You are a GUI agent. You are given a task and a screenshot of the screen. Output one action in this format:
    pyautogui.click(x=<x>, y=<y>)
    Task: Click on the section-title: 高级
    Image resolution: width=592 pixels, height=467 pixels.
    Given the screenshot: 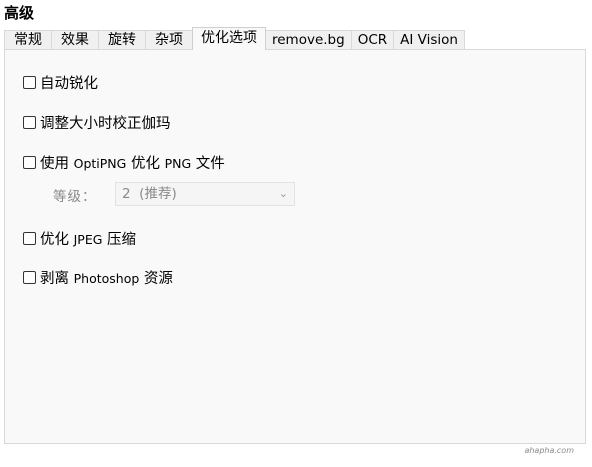 What is the action you would take?
    pyautogui.click(x=19, y=13)
    